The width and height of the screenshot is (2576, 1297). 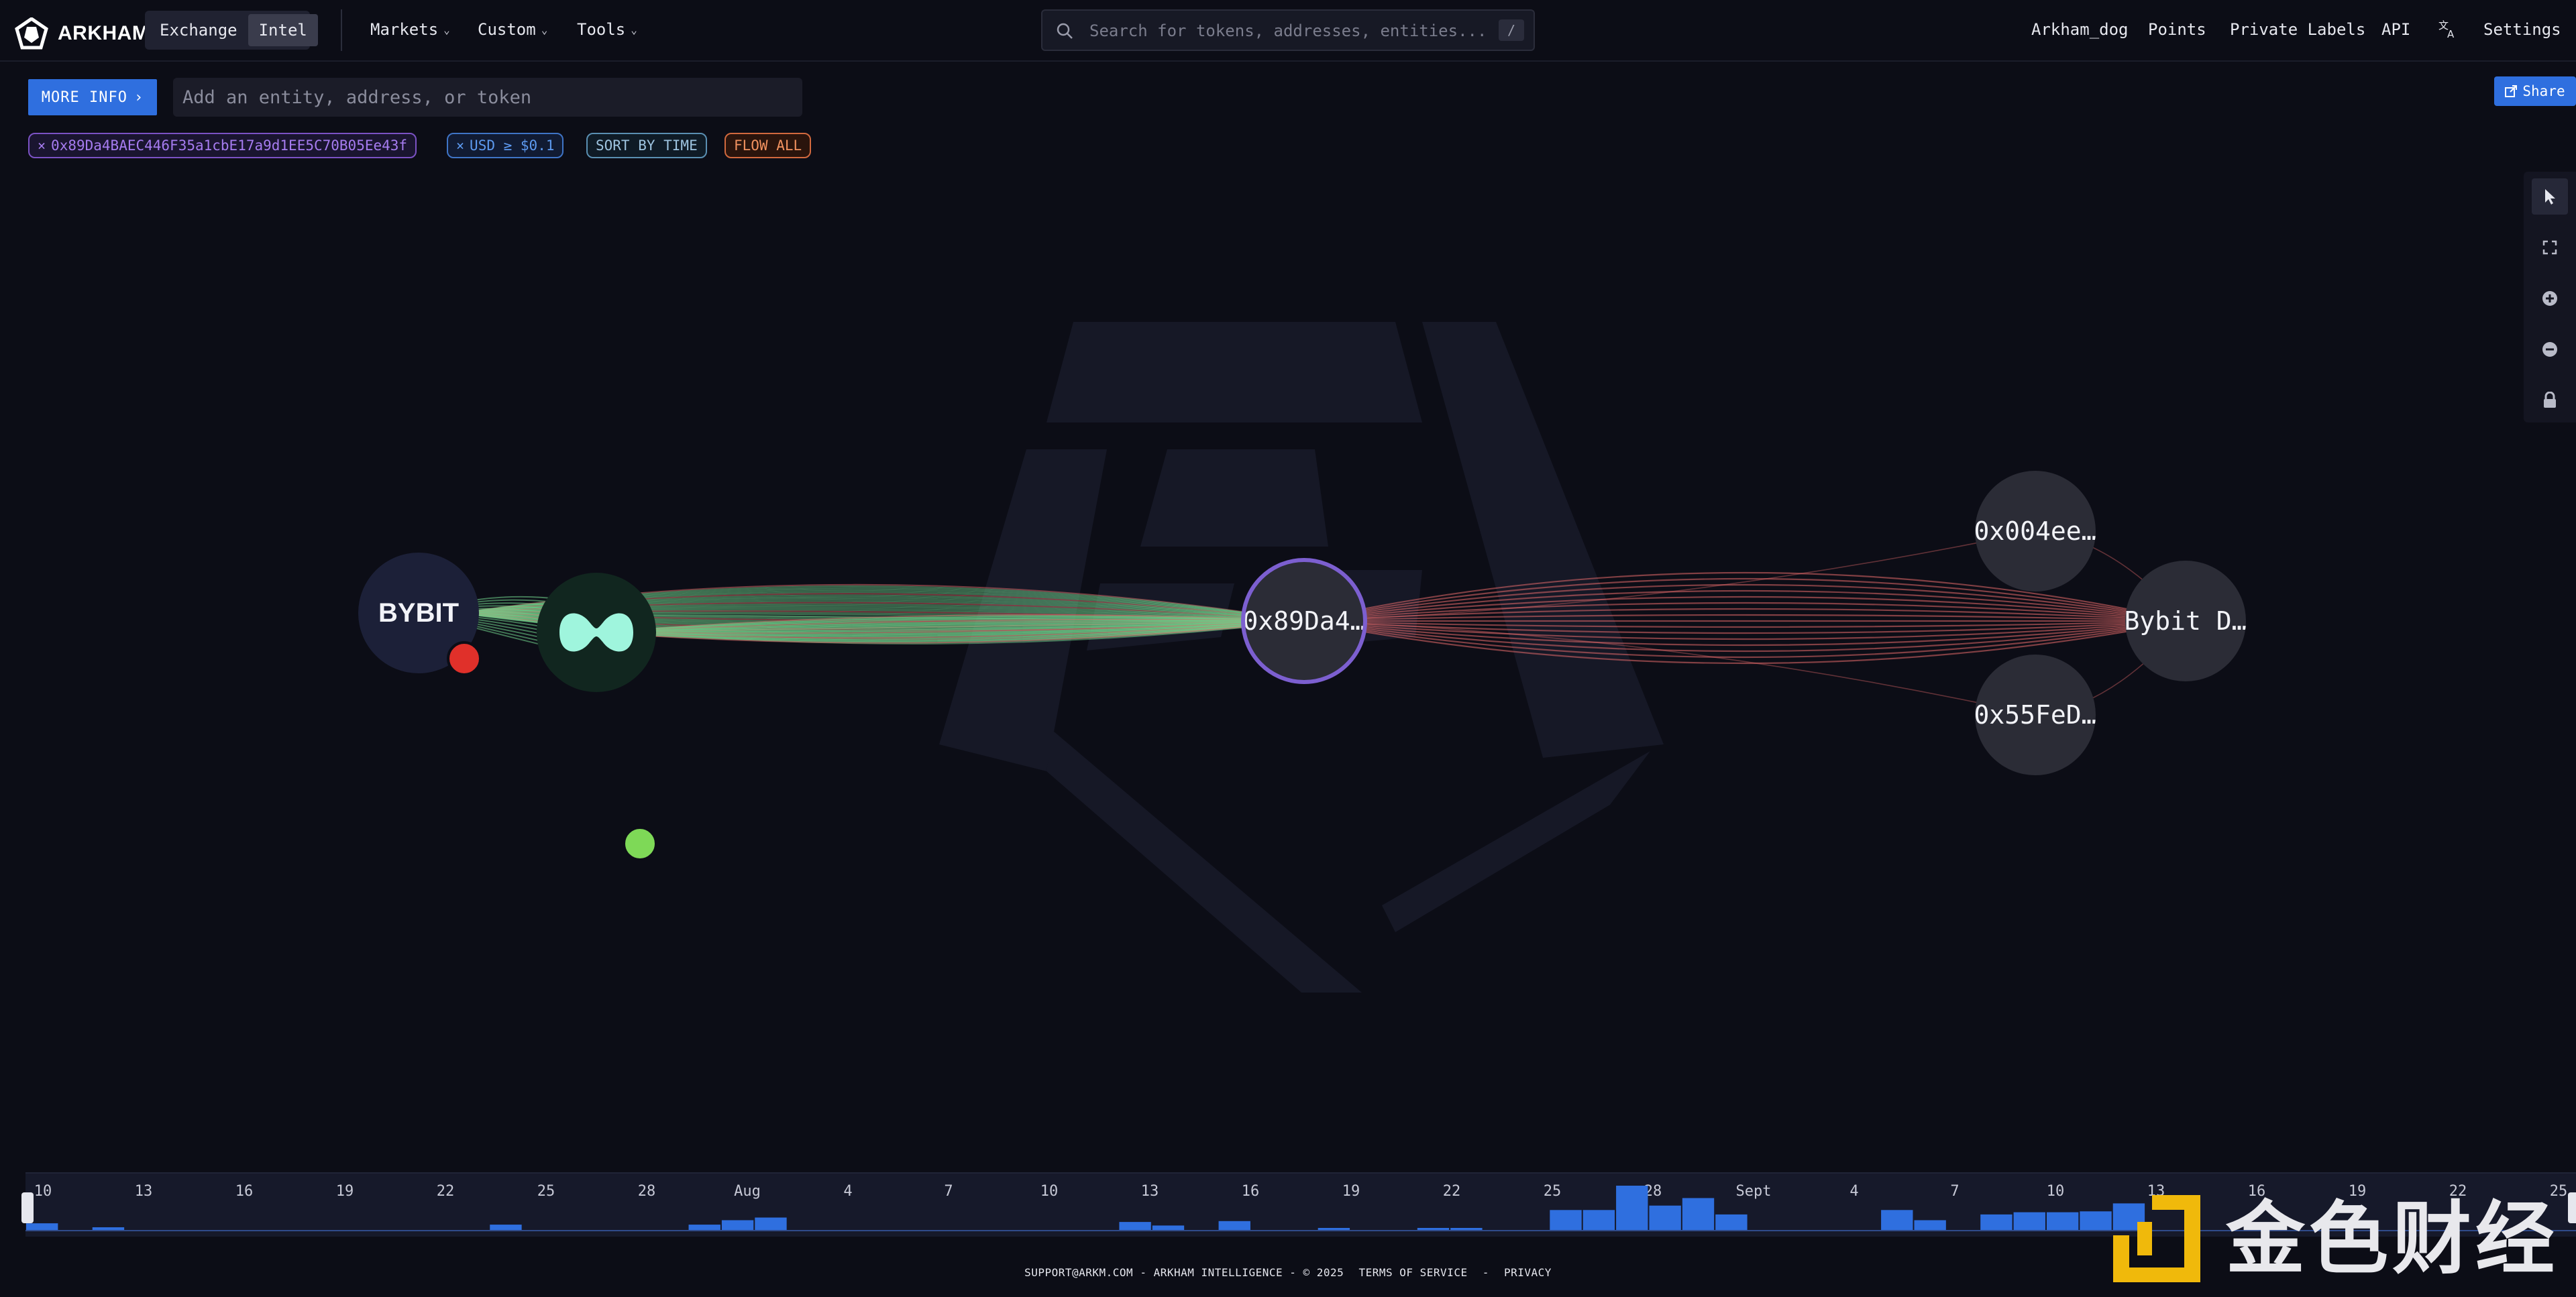 What do you see at coordinates (2080, 29) in the screenshot?
I see `user-profile-link: Arkham_dog` at bounding box center [2080, 29].